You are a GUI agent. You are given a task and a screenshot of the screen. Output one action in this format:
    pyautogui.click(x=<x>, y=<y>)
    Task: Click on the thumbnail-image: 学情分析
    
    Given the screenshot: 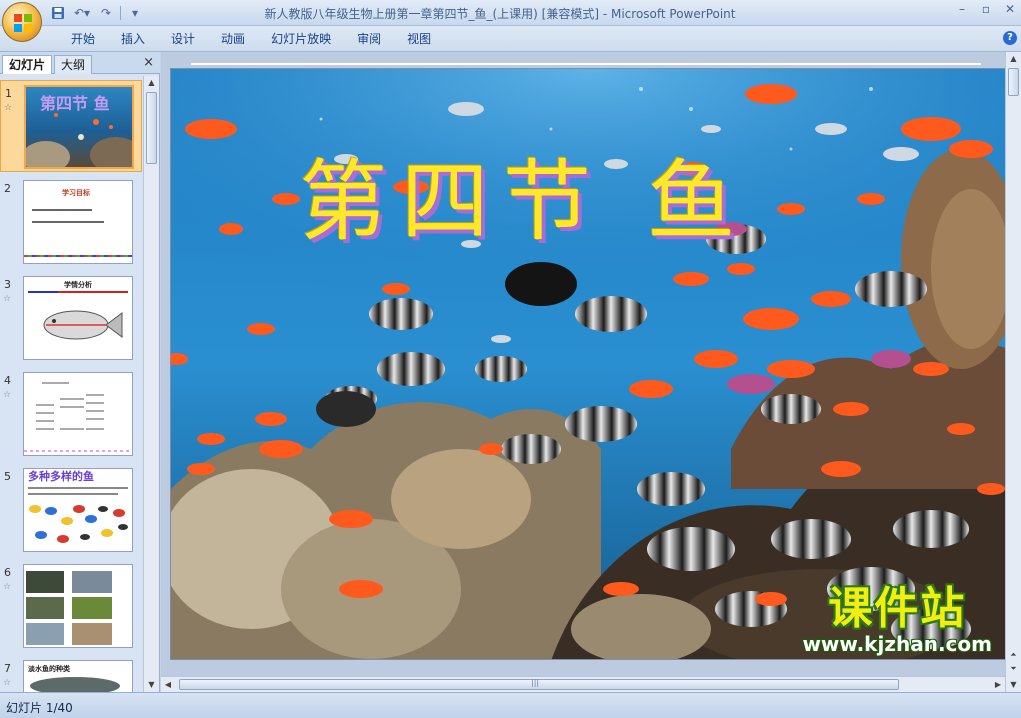 What is the action you would take?
    pyautogui.click(x=78, y=318)
    